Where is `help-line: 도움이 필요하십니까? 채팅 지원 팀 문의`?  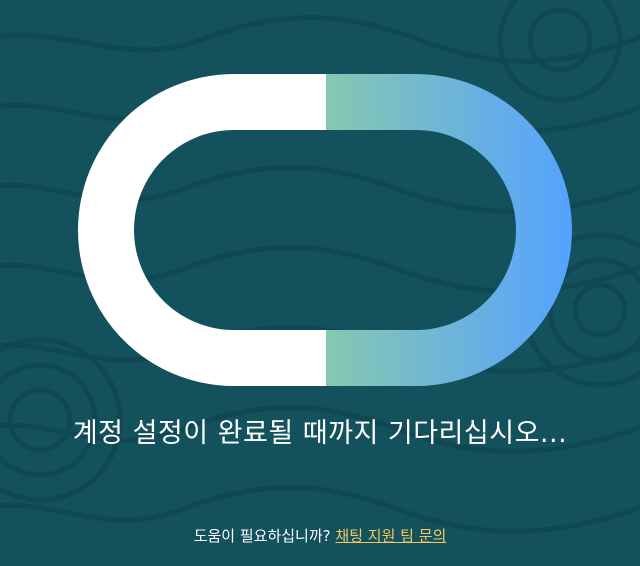
help-line: 도움이 필요하십니까? 채팅 지원 팀 문의 is located at coordinates (320, 536).